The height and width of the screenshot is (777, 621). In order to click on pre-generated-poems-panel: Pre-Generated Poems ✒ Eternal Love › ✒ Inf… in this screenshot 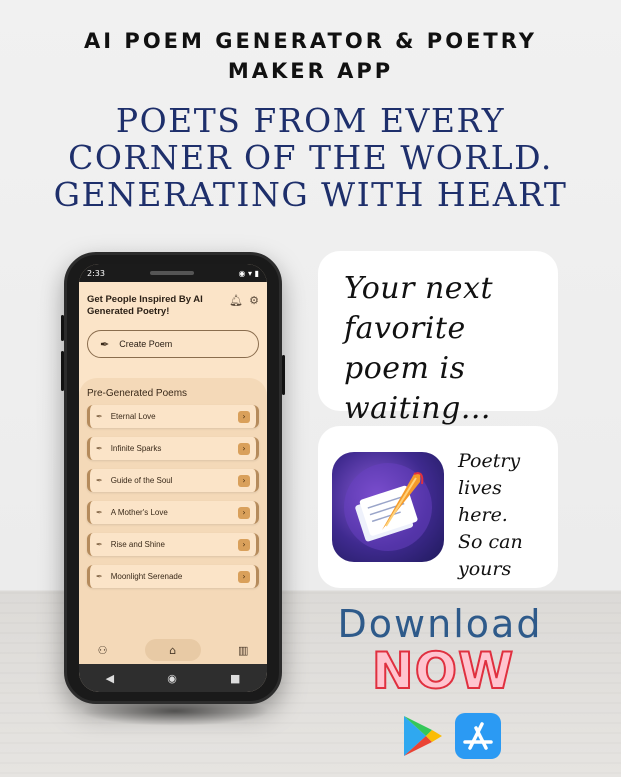, I will do `click(173, 508)`.